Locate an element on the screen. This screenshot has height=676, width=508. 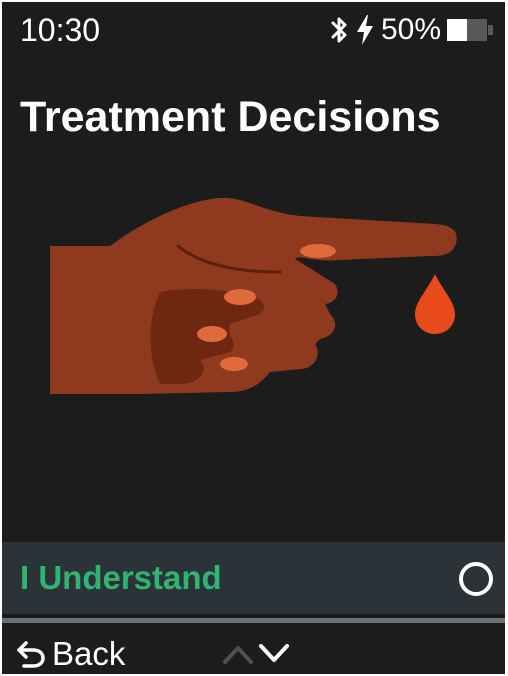
back-button: Back is located at coordinates (70, 654).